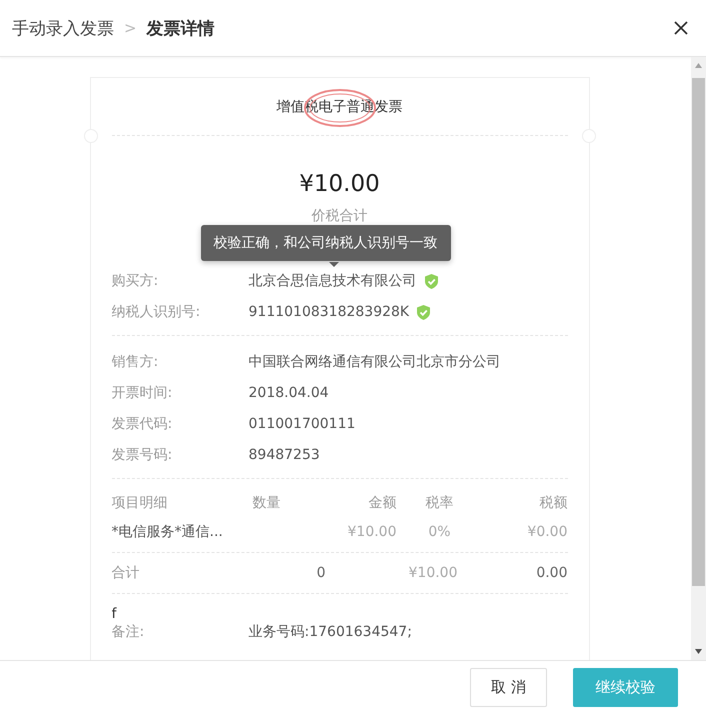 The width and height of the screenshot is (706, 714). I want to click on amount-label: 价税合计, so click(339, 216).